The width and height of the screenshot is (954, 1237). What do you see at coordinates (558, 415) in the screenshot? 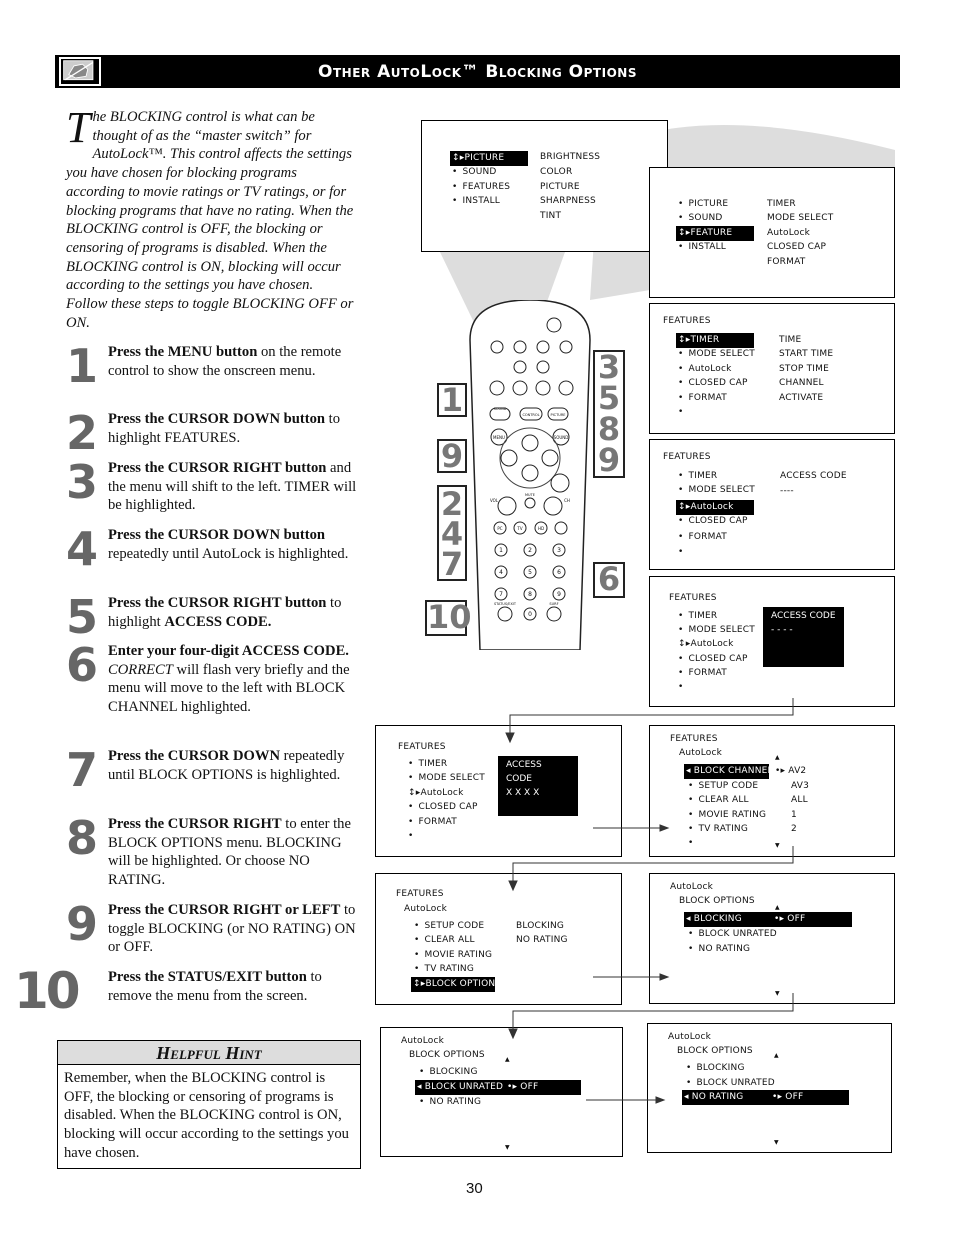
I see `picture-label: PICTURE` at bounding box center [558, 415].